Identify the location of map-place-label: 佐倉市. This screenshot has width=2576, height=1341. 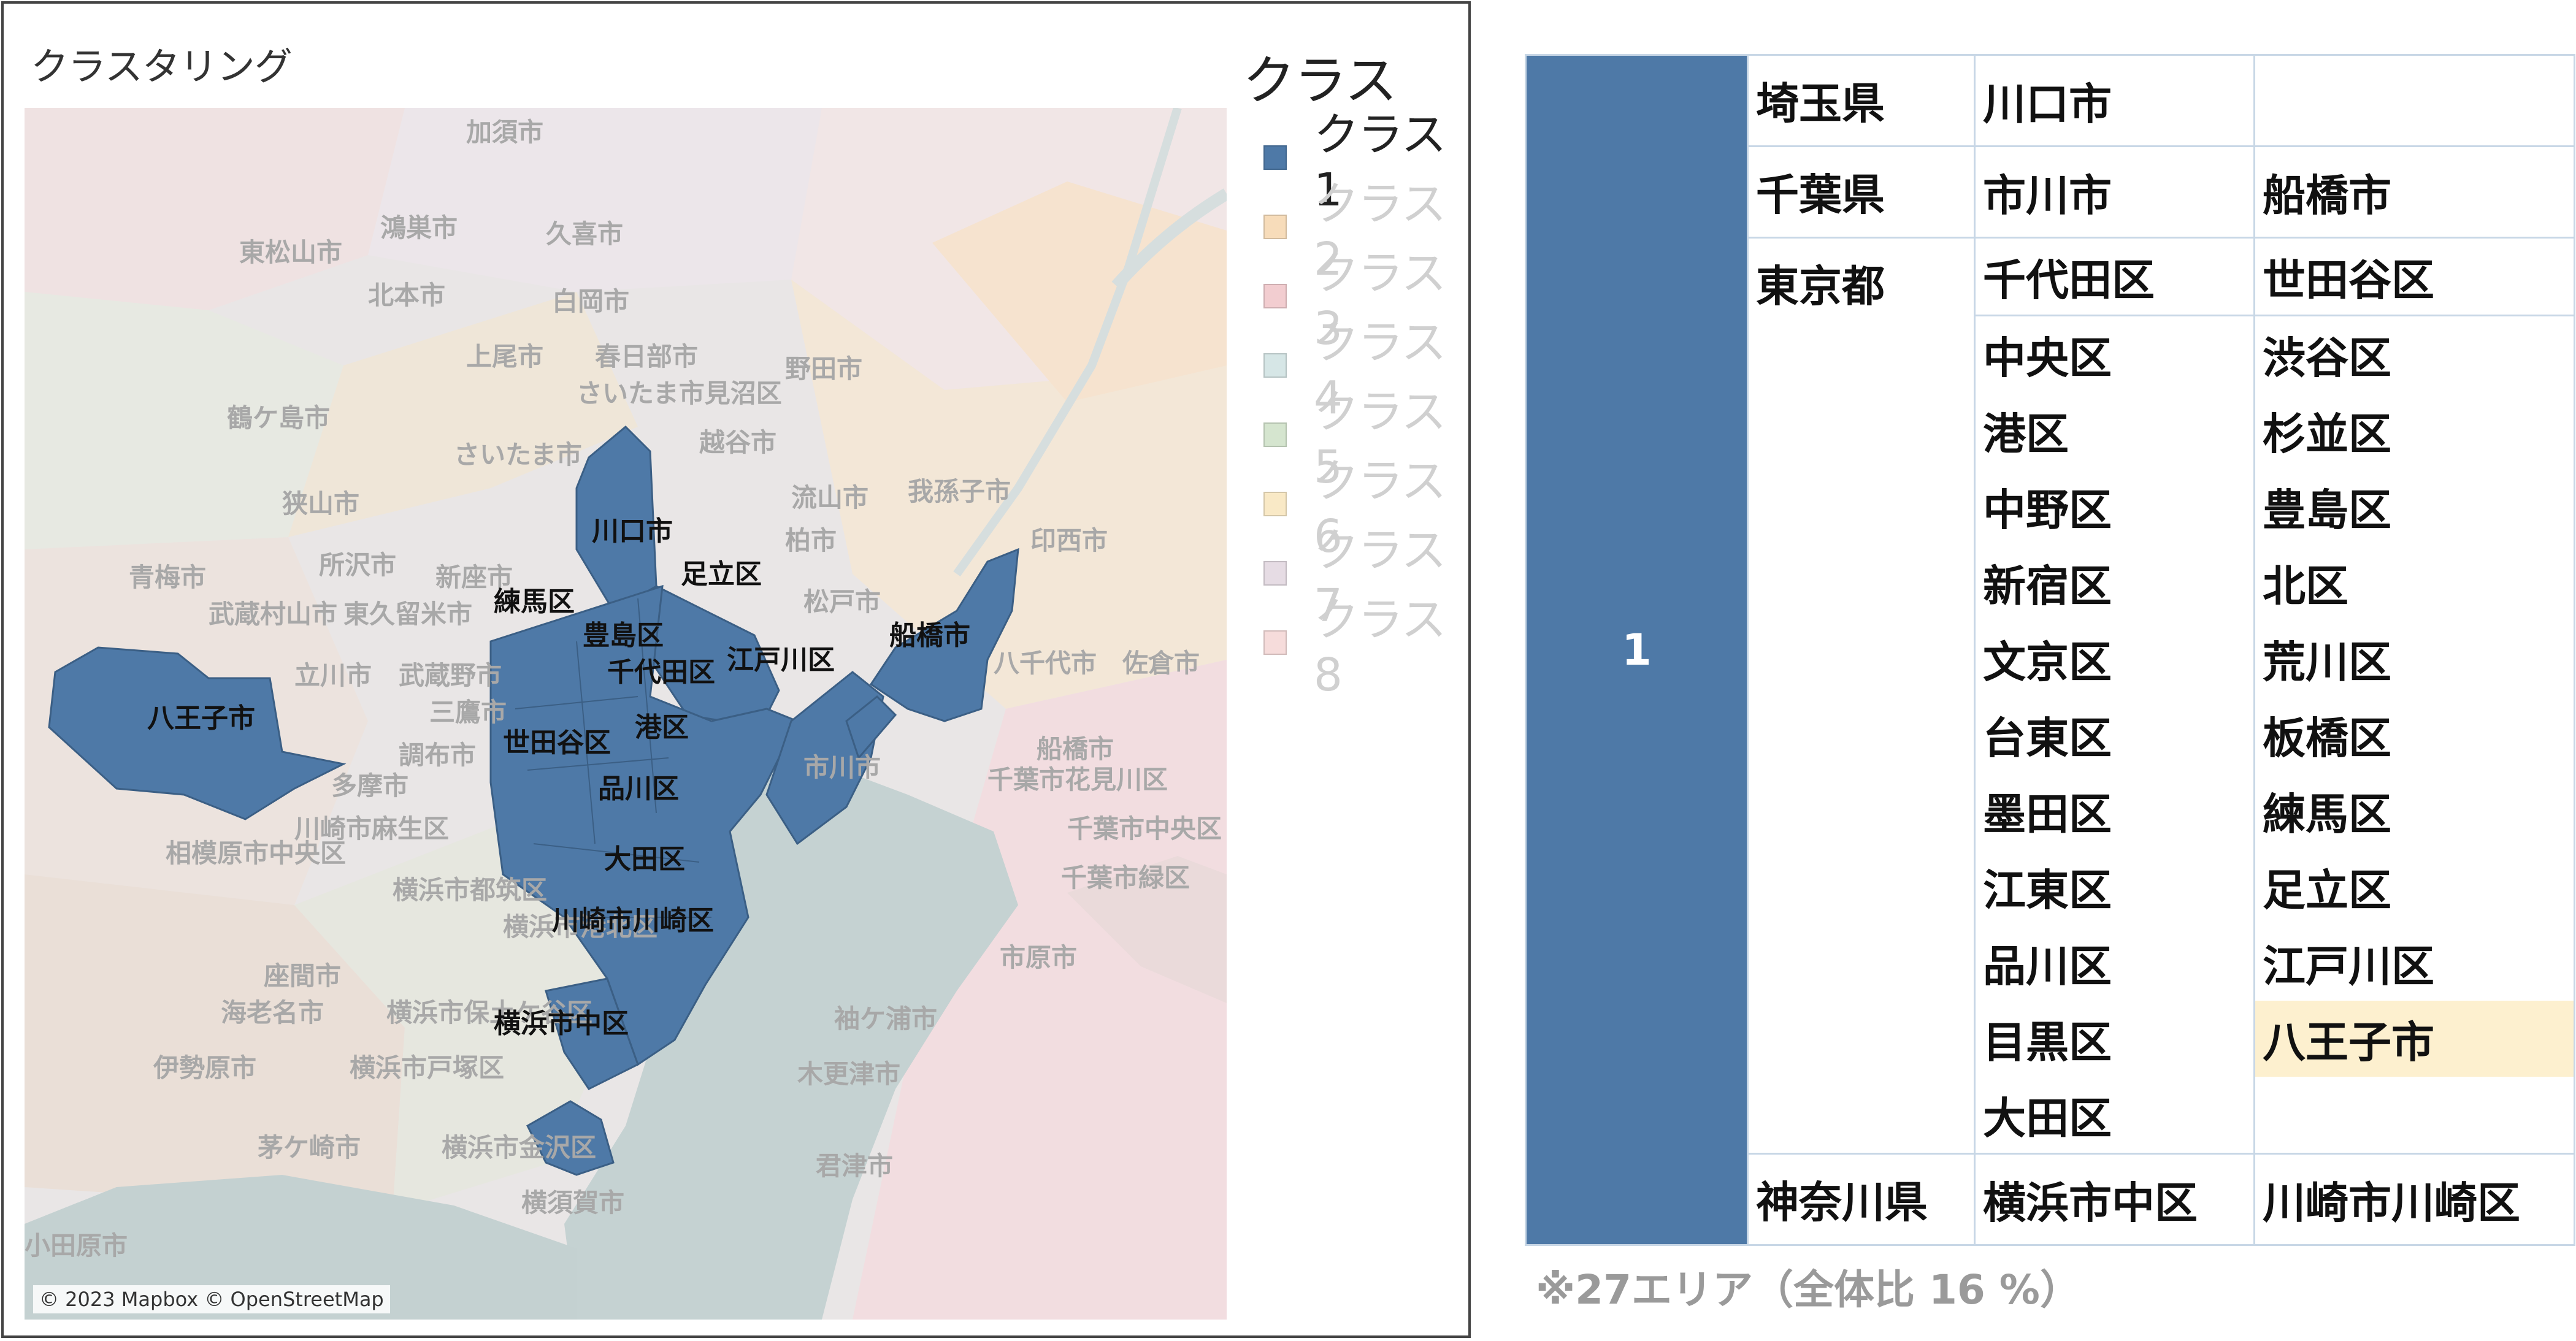
(1161, 663).